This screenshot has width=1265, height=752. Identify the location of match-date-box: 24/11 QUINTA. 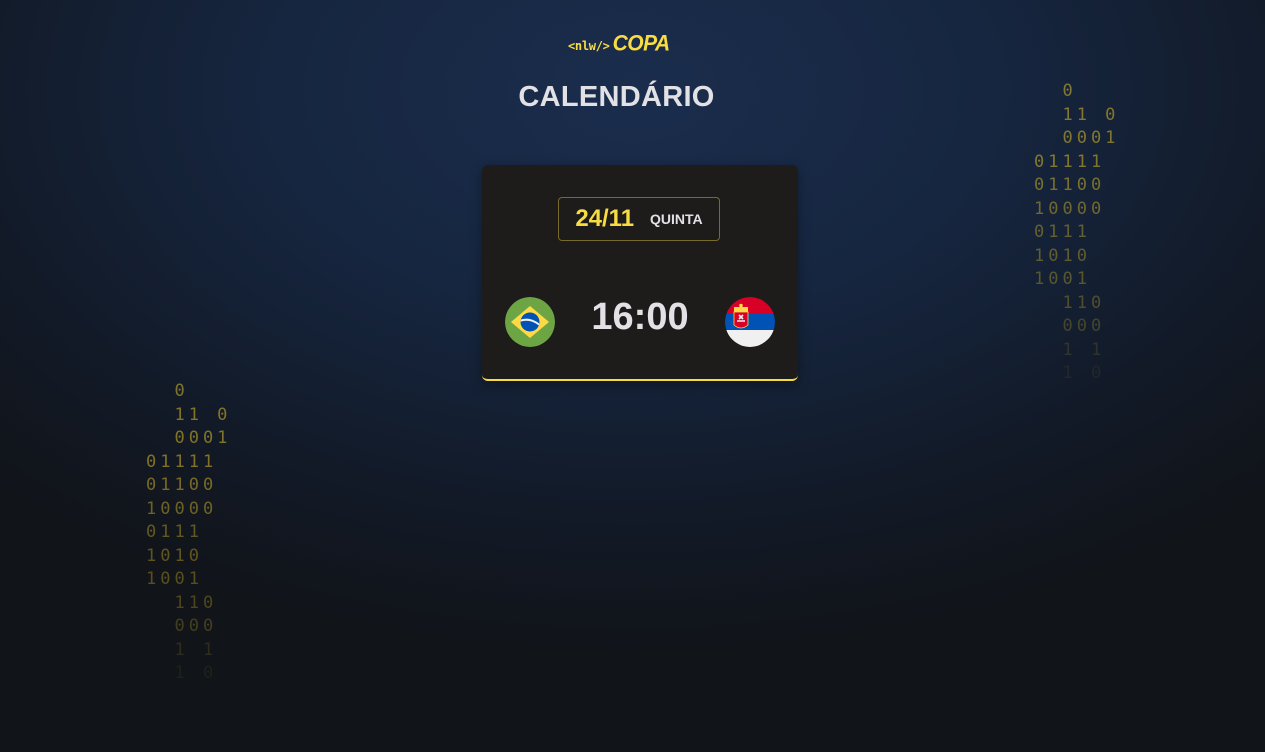
(639, 219).